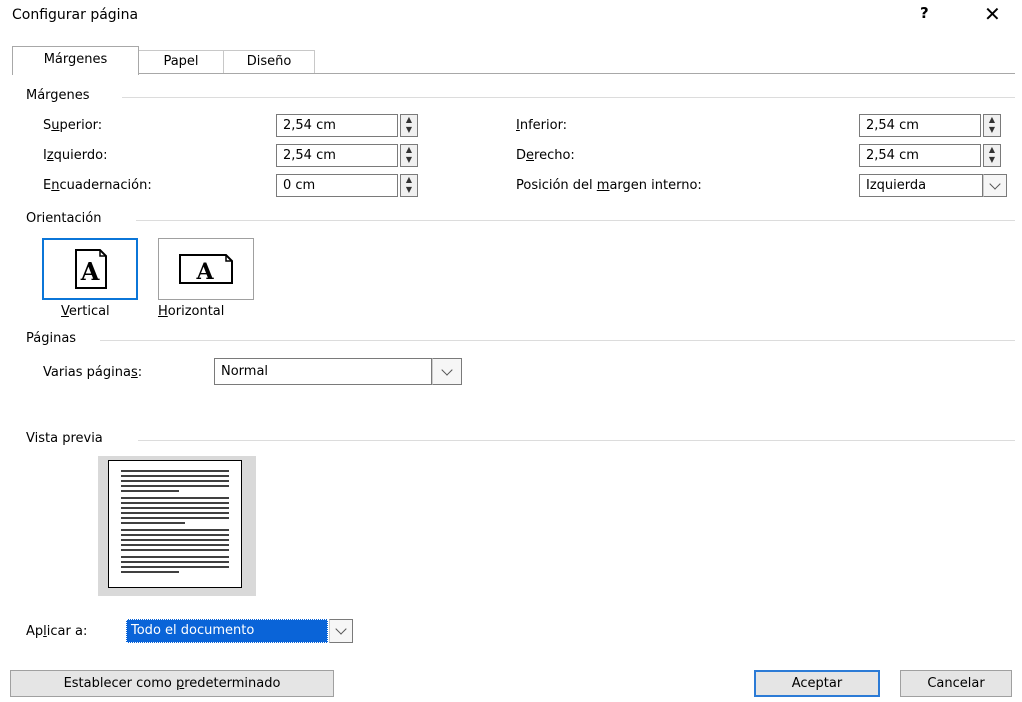 This screenshot has height=702, width=1022. I want to click on landscape-page-icon: A, so click(206, 269).